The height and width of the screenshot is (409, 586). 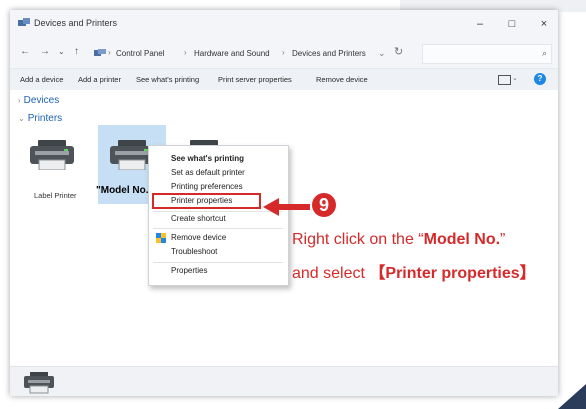 I want to click on printers-group-header: ⌄ Printers, so click(x=40, y=118).